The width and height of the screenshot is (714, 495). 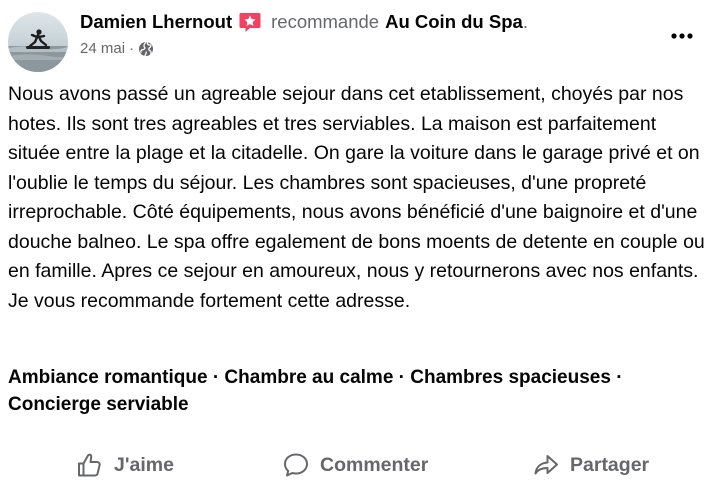 I want to click on recommend-star-icon, so click(x=250, y=22).